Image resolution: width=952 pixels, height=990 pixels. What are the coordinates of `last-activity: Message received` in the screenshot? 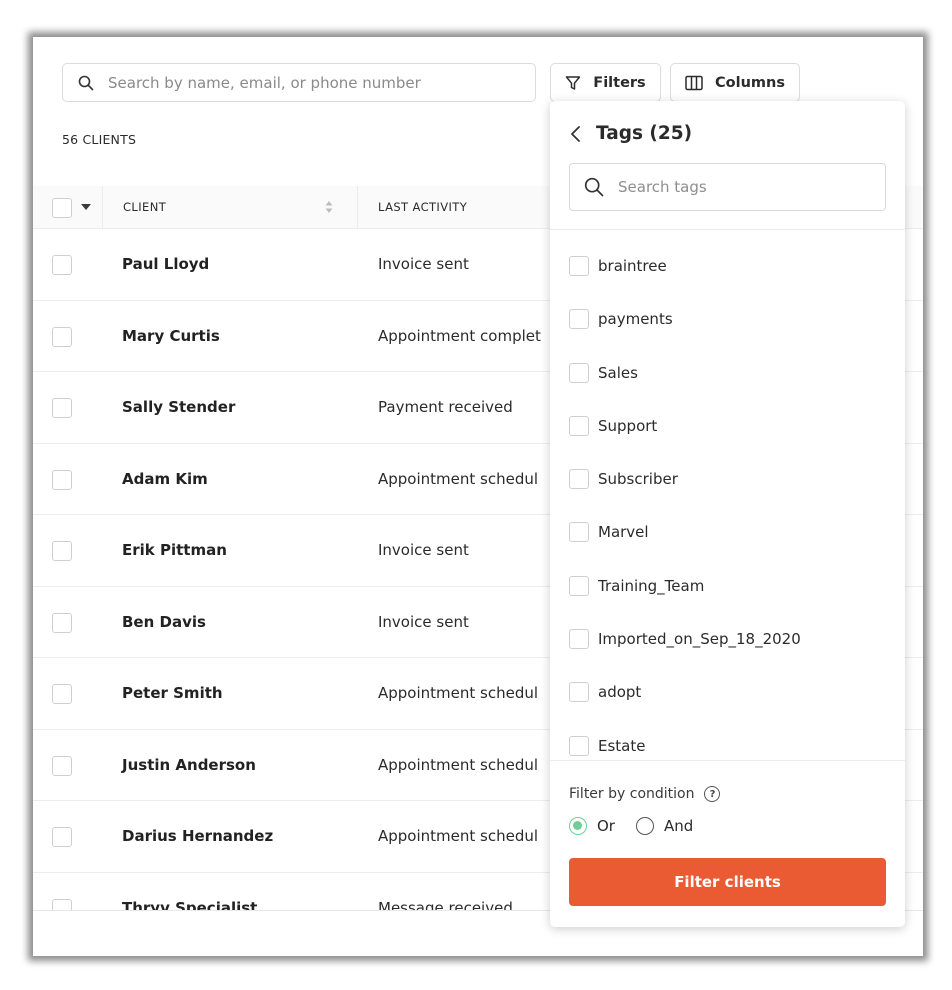 It's located at (445, 904).